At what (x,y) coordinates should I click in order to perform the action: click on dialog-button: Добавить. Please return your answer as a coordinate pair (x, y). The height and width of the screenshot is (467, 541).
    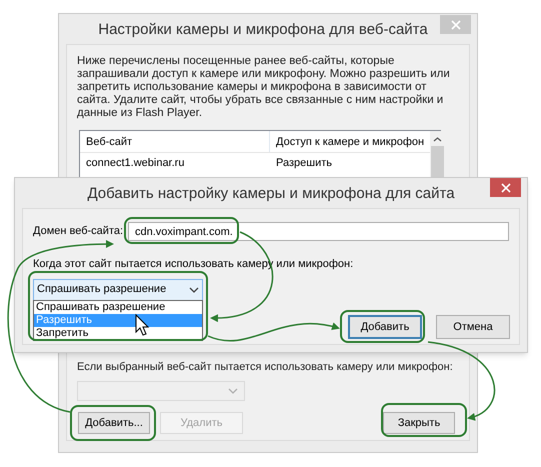
    Looking at the image, I should click on (385, 327).